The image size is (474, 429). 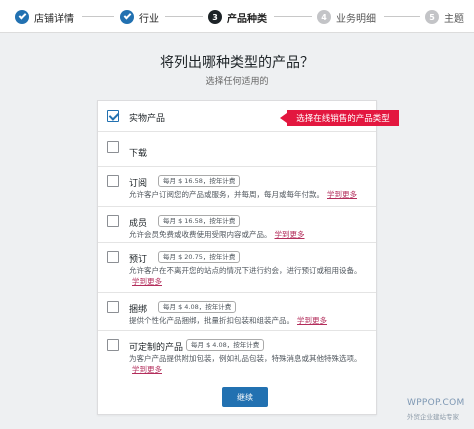 I want to click on option-description: 为客户产品提供附加包装，例如礼品包装，特殊消息或其他特殊选项。学到更多, so click(x=245, y=364).